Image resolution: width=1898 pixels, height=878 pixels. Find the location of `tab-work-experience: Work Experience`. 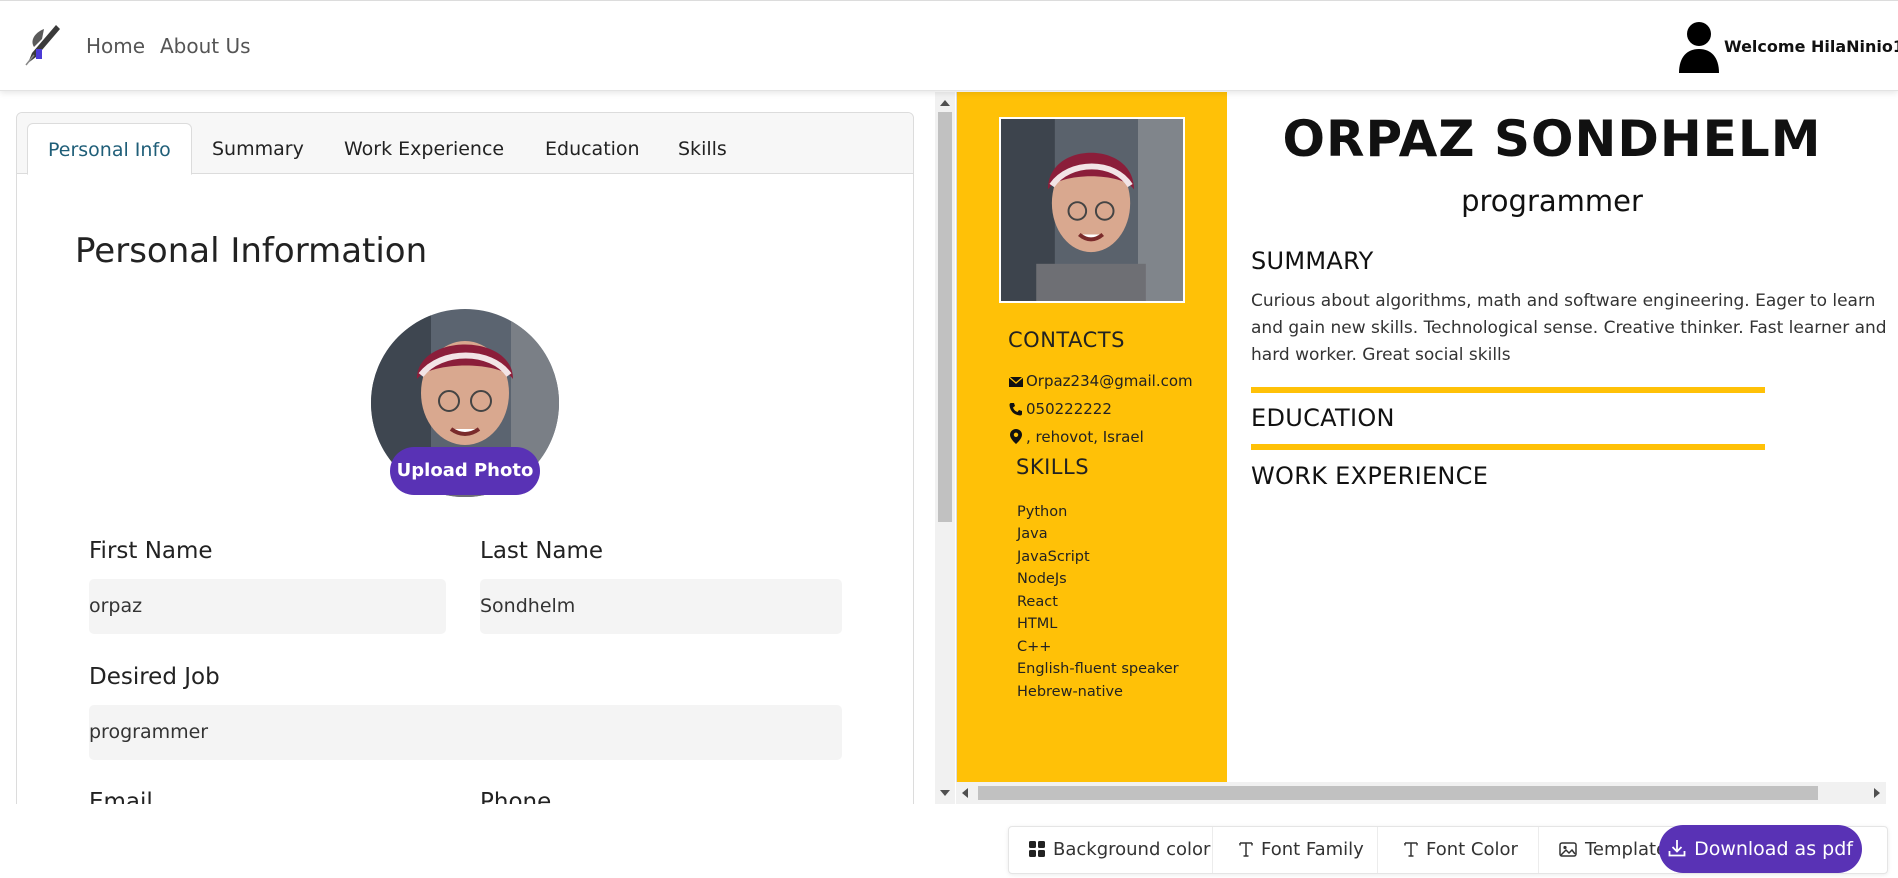

tab-work-experience: Work Experience is located at coordinates (424, 149).